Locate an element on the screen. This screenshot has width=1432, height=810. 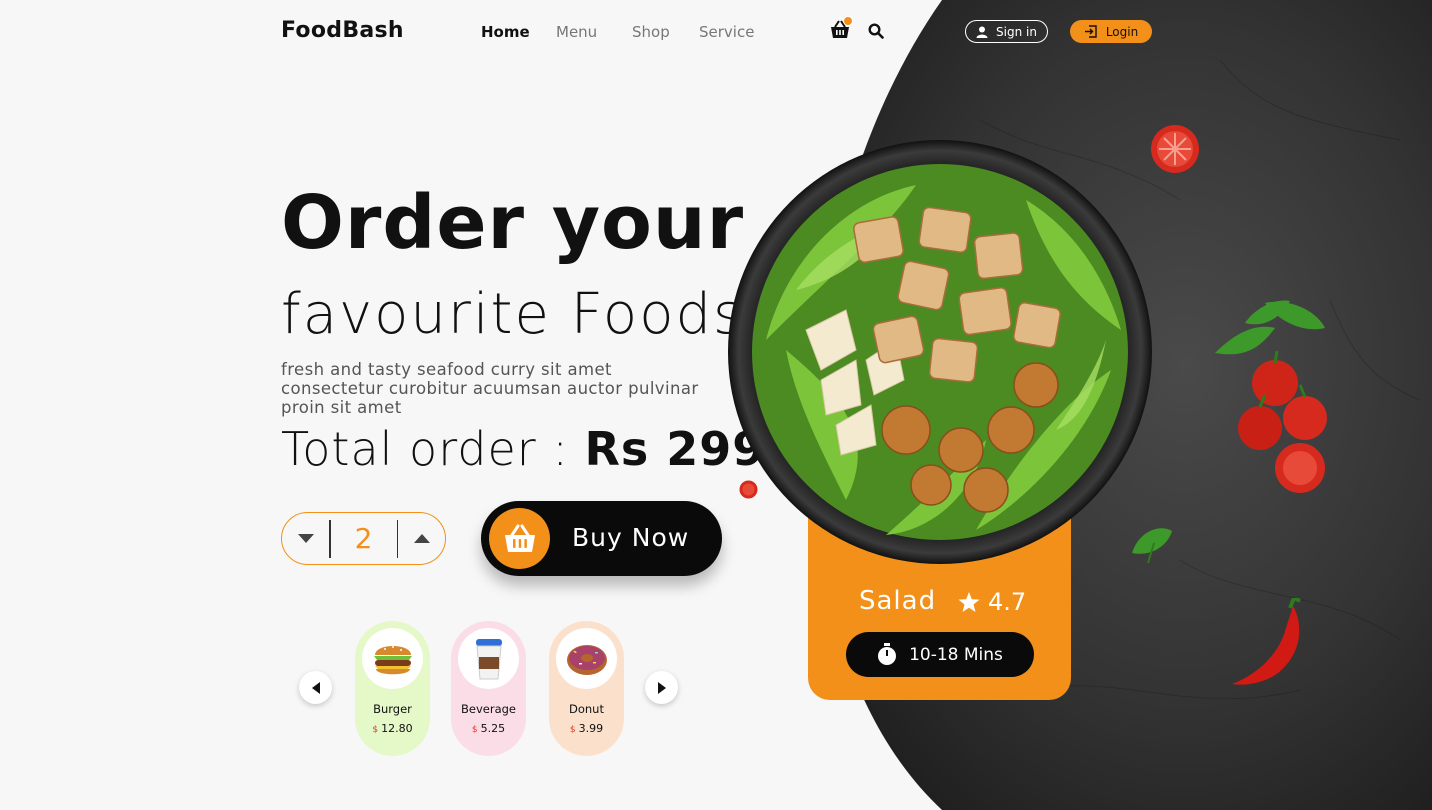
total-order-label: Total order : is located at coordinates (433, 449).